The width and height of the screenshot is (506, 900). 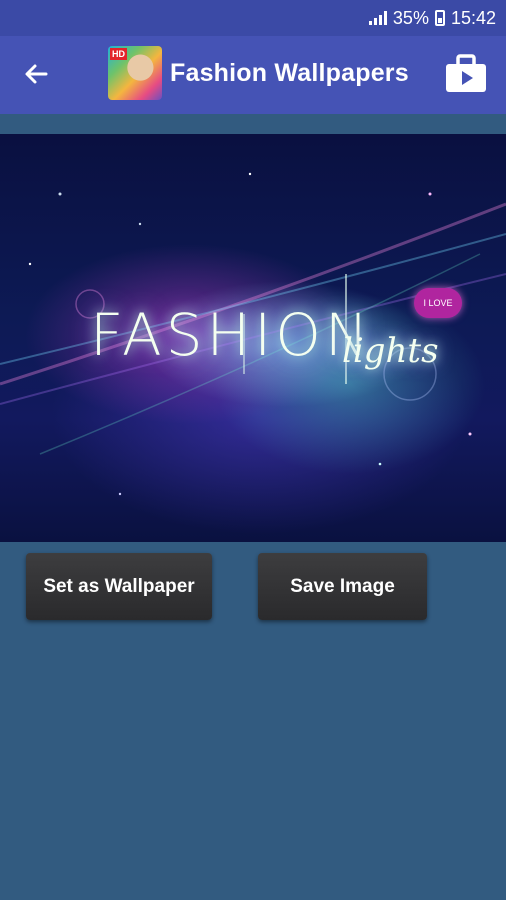 I want to click on battery-icon, so click(x=439, y=18).